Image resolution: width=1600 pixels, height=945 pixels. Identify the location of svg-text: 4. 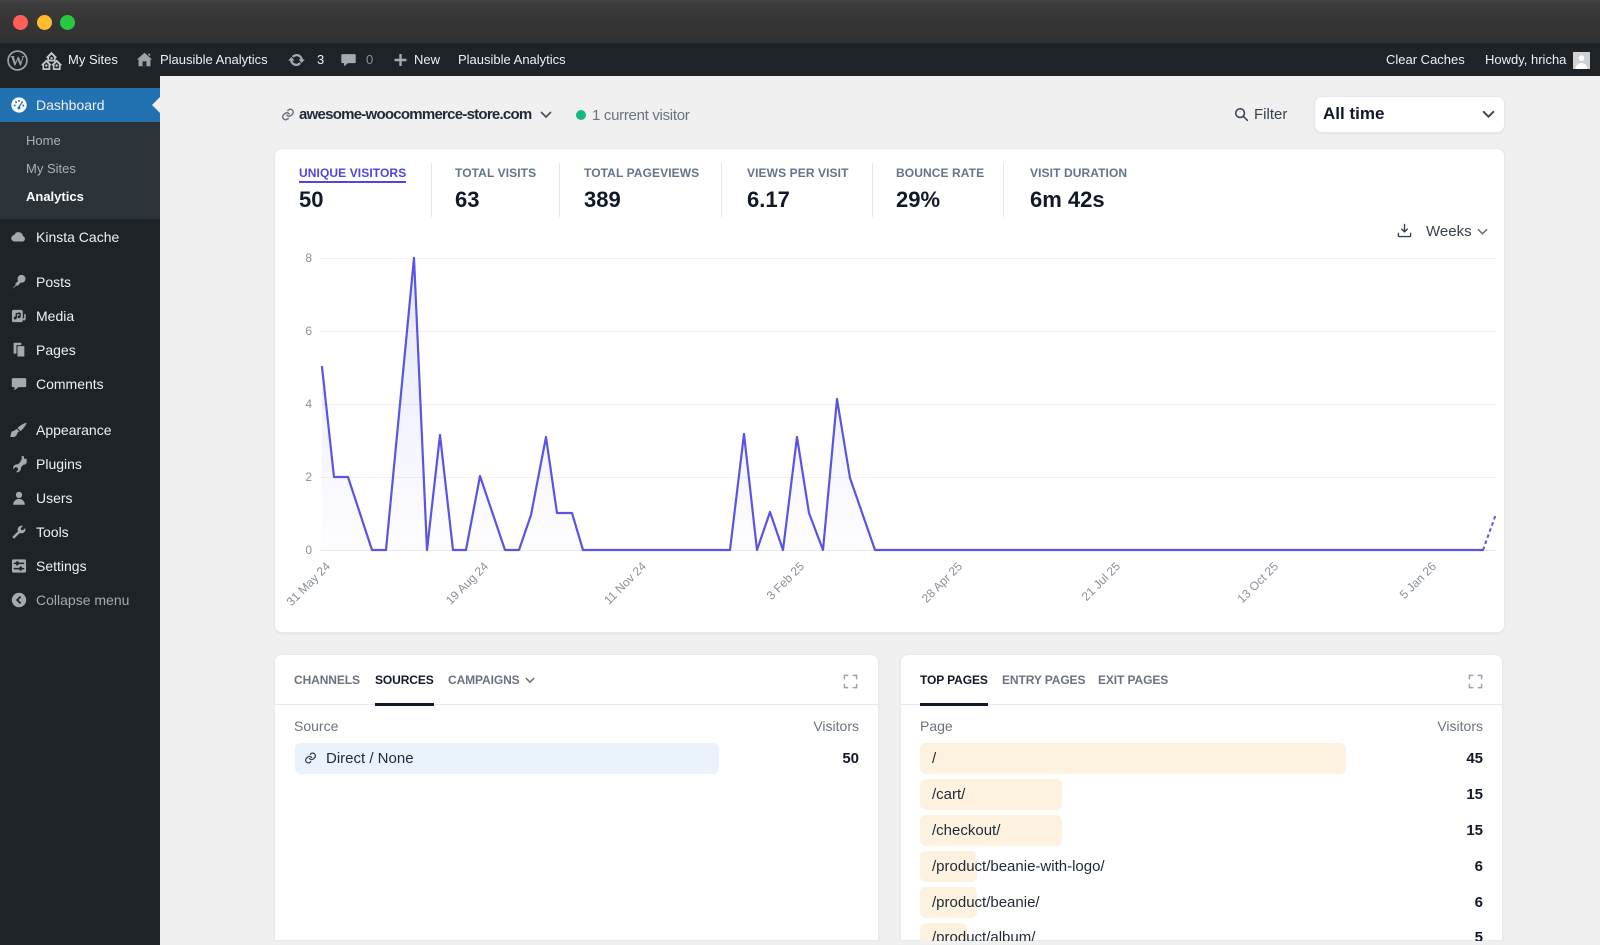
(308, 404).